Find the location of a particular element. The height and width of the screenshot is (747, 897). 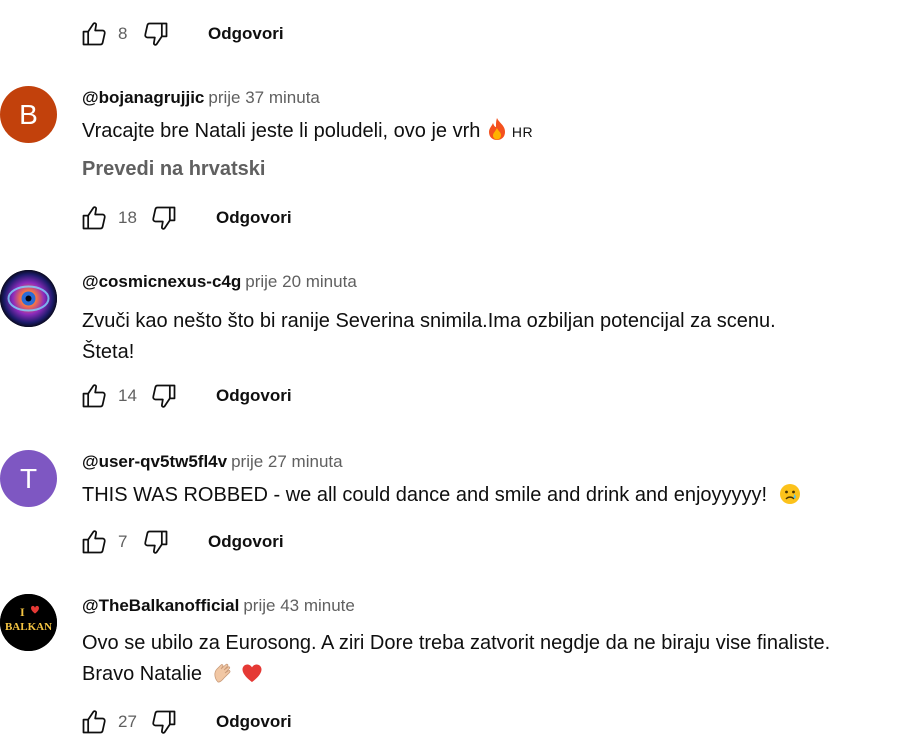

crying-face-emoji-icon is located at coordinates (790, 499).